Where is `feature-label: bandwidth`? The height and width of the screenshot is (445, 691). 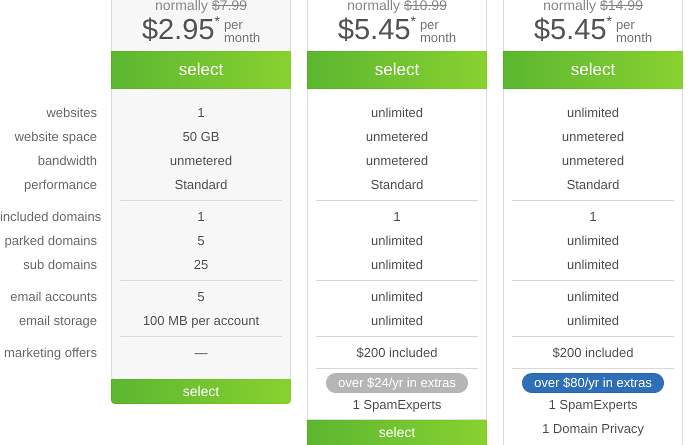
feature-label: bandwidth is located at coordinates (66, 161).